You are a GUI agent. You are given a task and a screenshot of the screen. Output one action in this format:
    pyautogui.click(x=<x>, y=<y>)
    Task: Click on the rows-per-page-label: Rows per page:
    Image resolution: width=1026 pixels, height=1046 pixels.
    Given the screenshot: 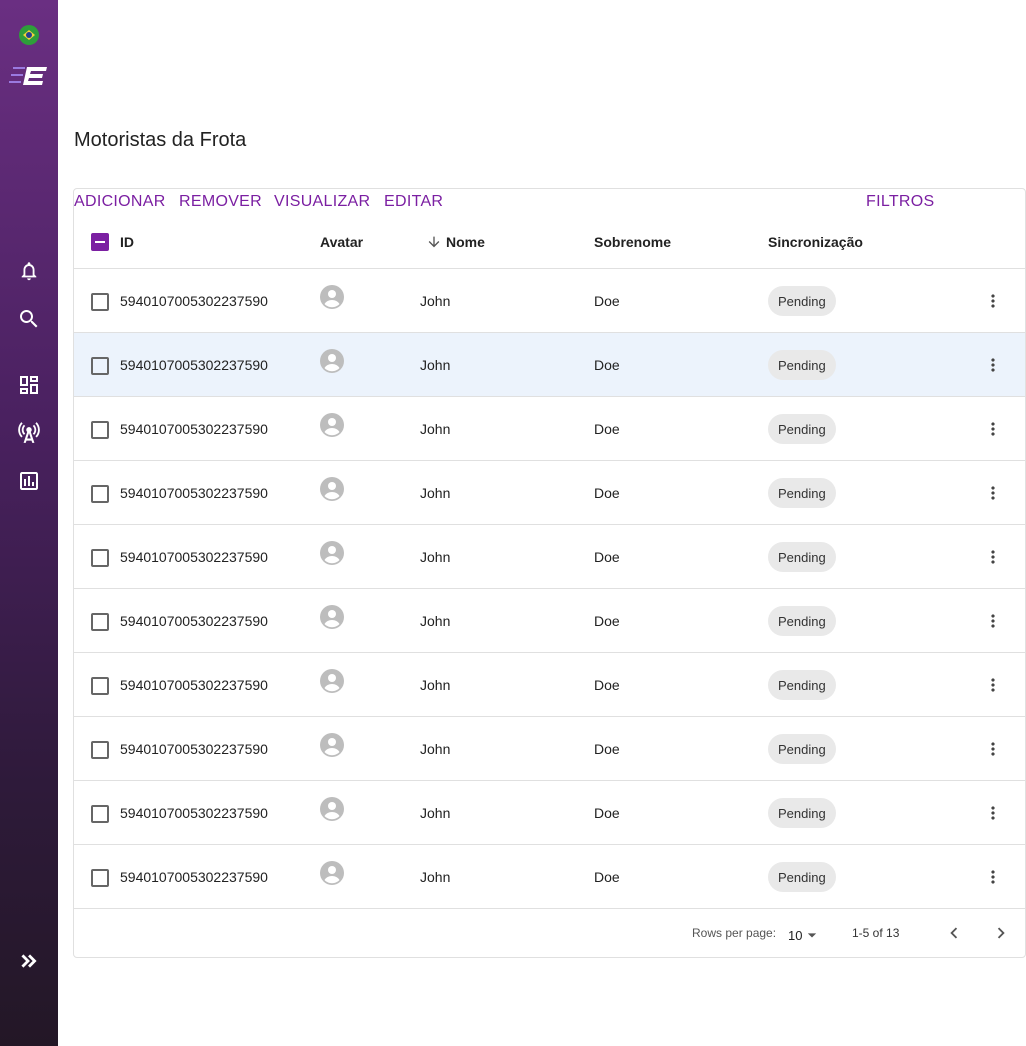 What is the action you would take?
    pyautogui.click(x=734, y=933)
    